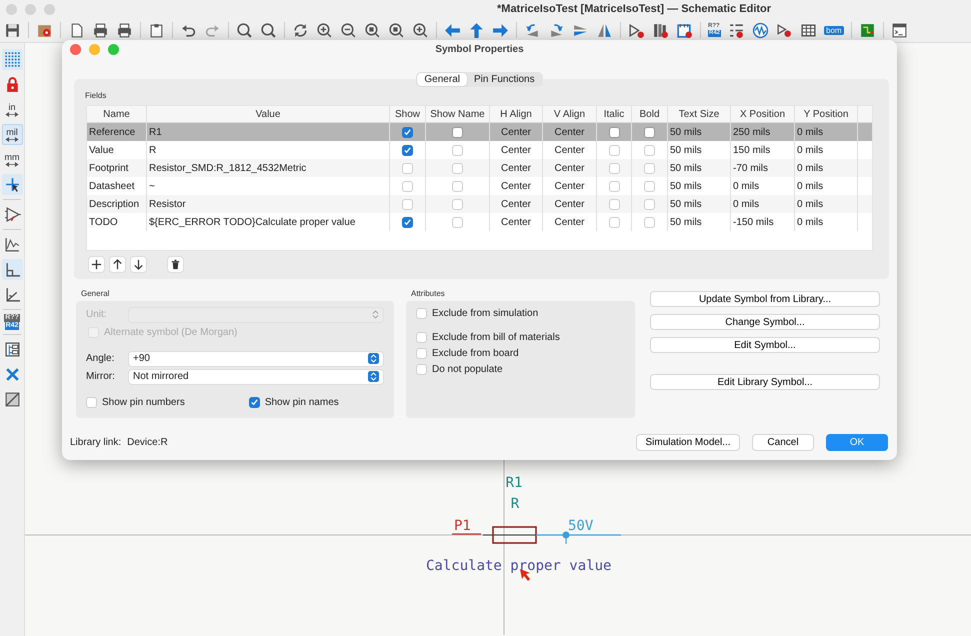 The width and height of the screenshot is (971, 636). Describe the element at coordinates (12, 399) in the screenshot. I see `box-icon` at that location.